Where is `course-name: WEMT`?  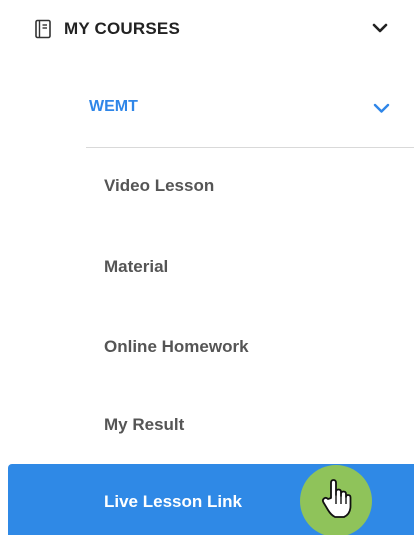 course-name: WEMT is located at coordinates (113, 106).